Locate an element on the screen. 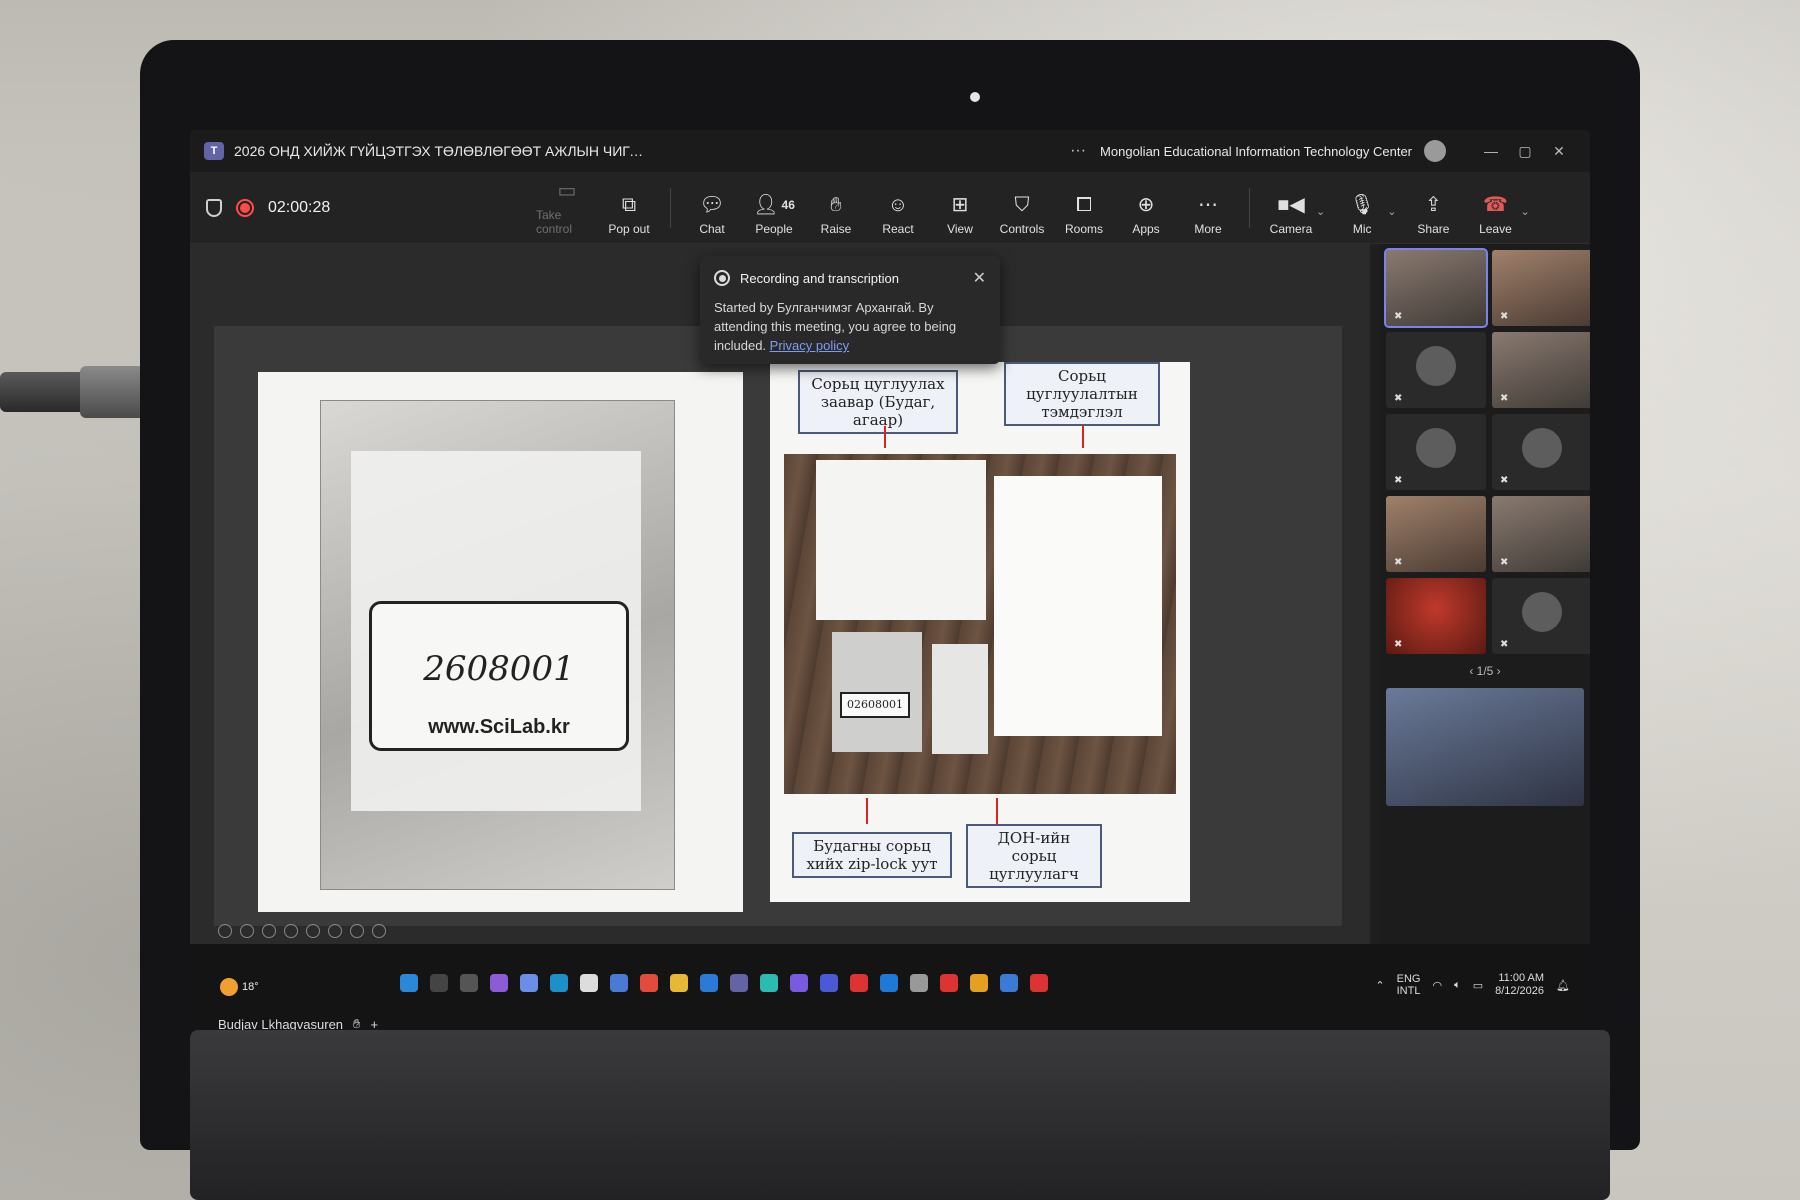 The image size is (1800, 1200). maximize-button: ▢ is located at coordinates (1525, 151).